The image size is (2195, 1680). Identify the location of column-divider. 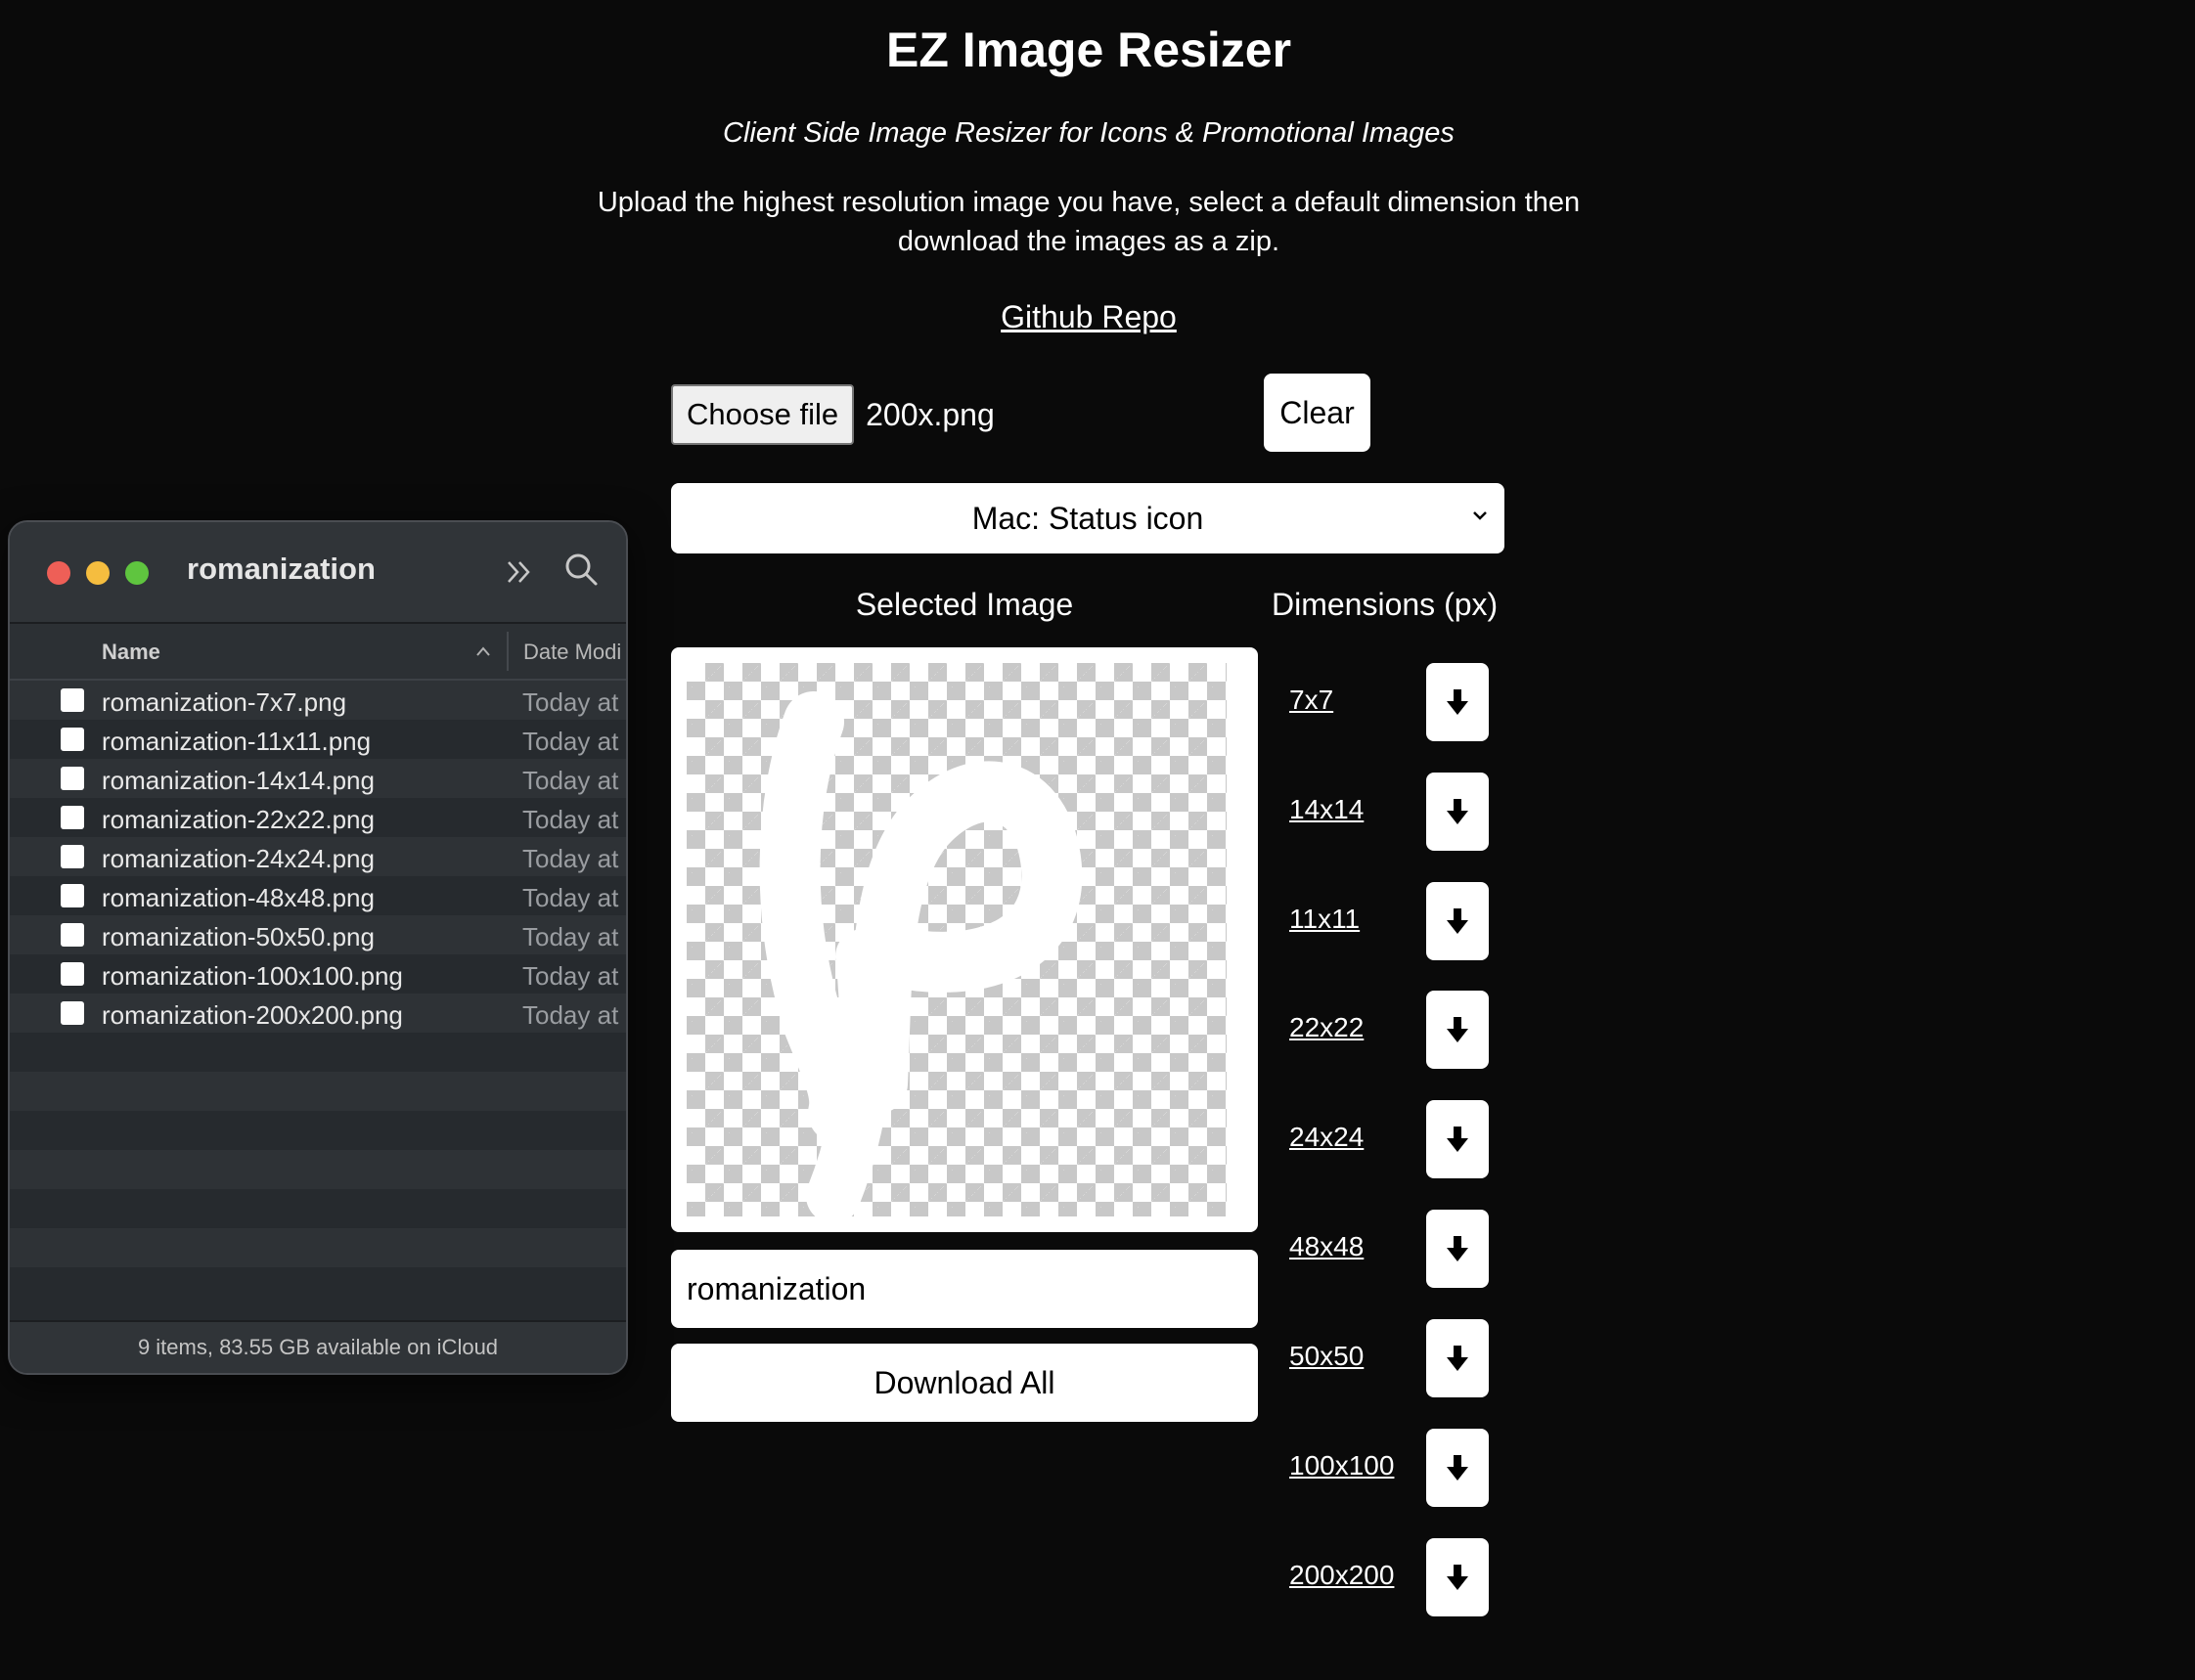
(508, 651).